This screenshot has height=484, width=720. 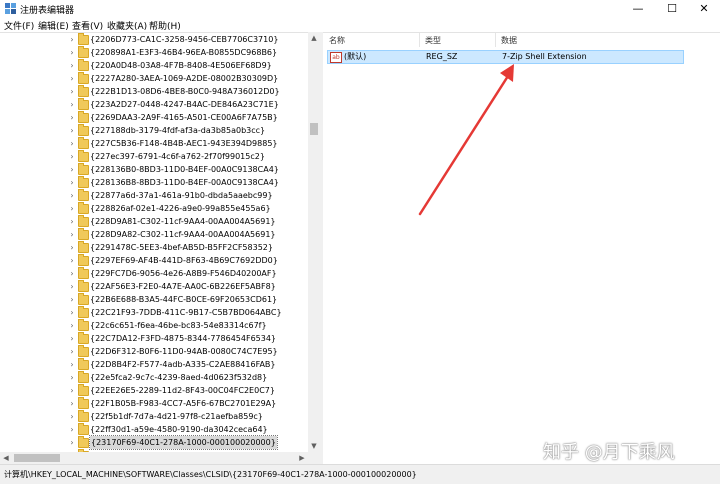 What do you see at coordinates (19, 25) in the screenshot?
I see `menu-file: 文件(F)` at bounding box center [19, 25].